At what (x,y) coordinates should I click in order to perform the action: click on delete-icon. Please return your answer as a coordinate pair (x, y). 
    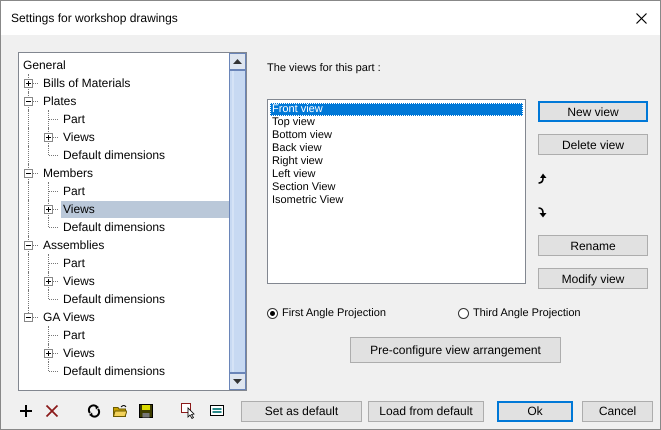
    Looking at the image, I should click on (52, 411).